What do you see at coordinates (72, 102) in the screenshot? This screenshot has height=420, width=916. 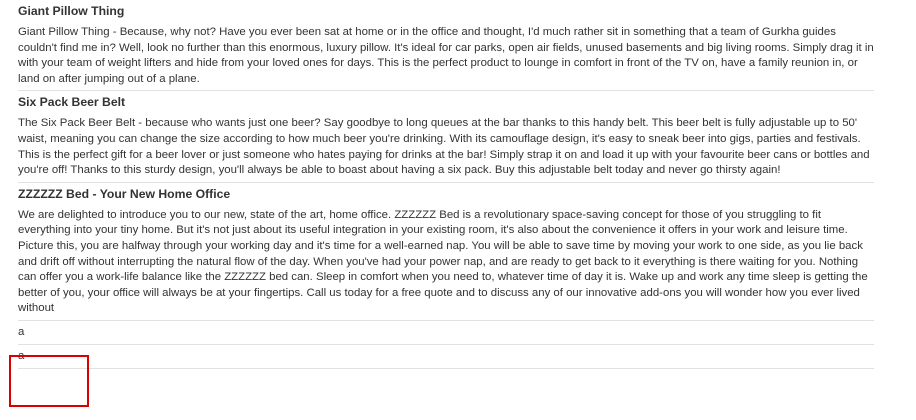 I see `product-title: Six Pack Beer Belt` at bounding box center [72, 102].